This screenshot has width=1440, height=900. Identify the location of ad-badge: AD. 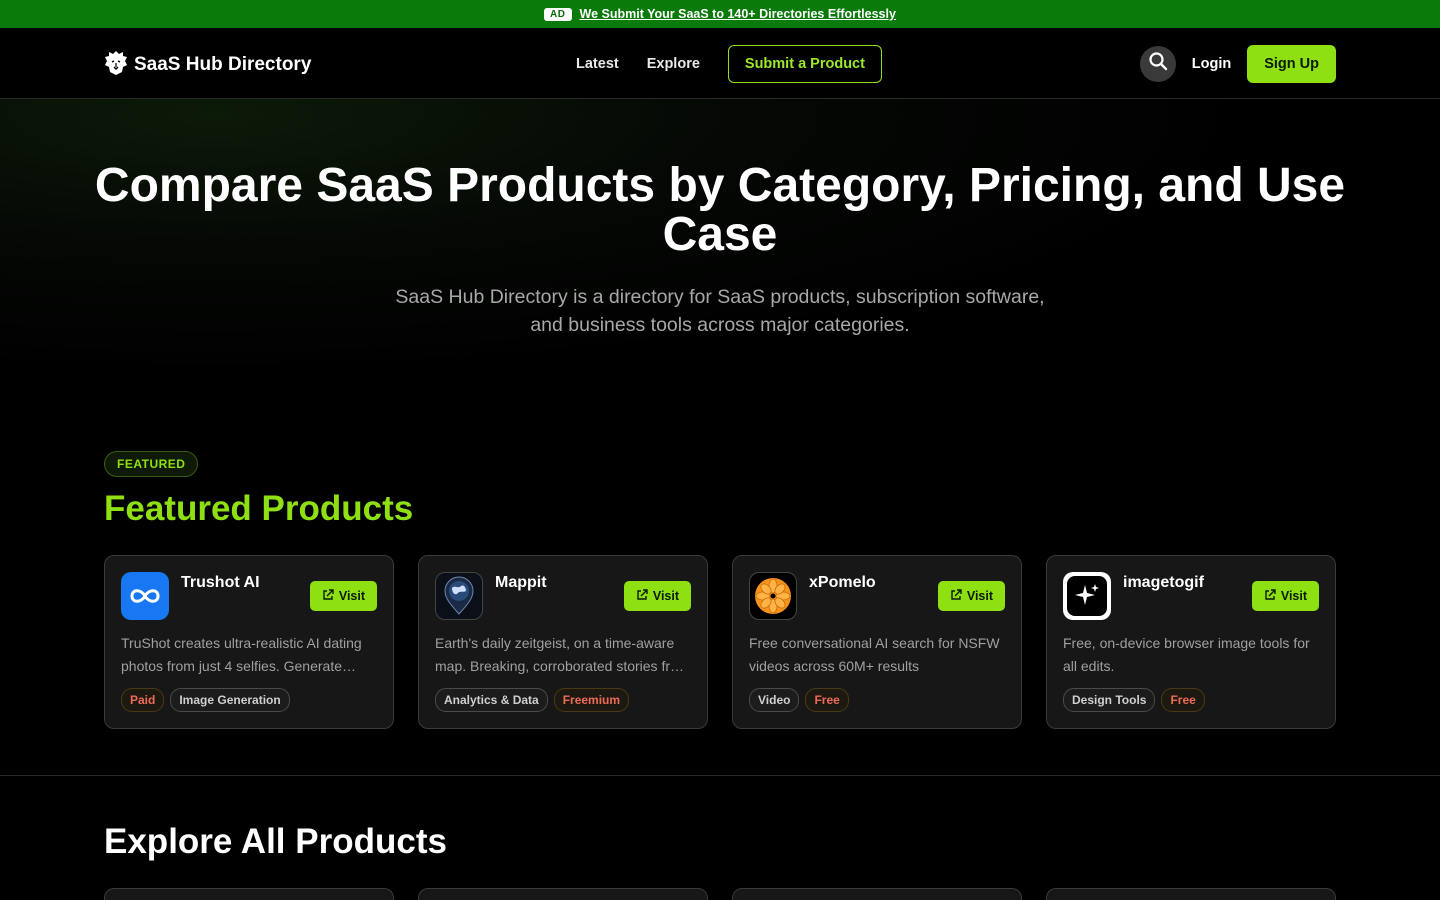
(558, 14).